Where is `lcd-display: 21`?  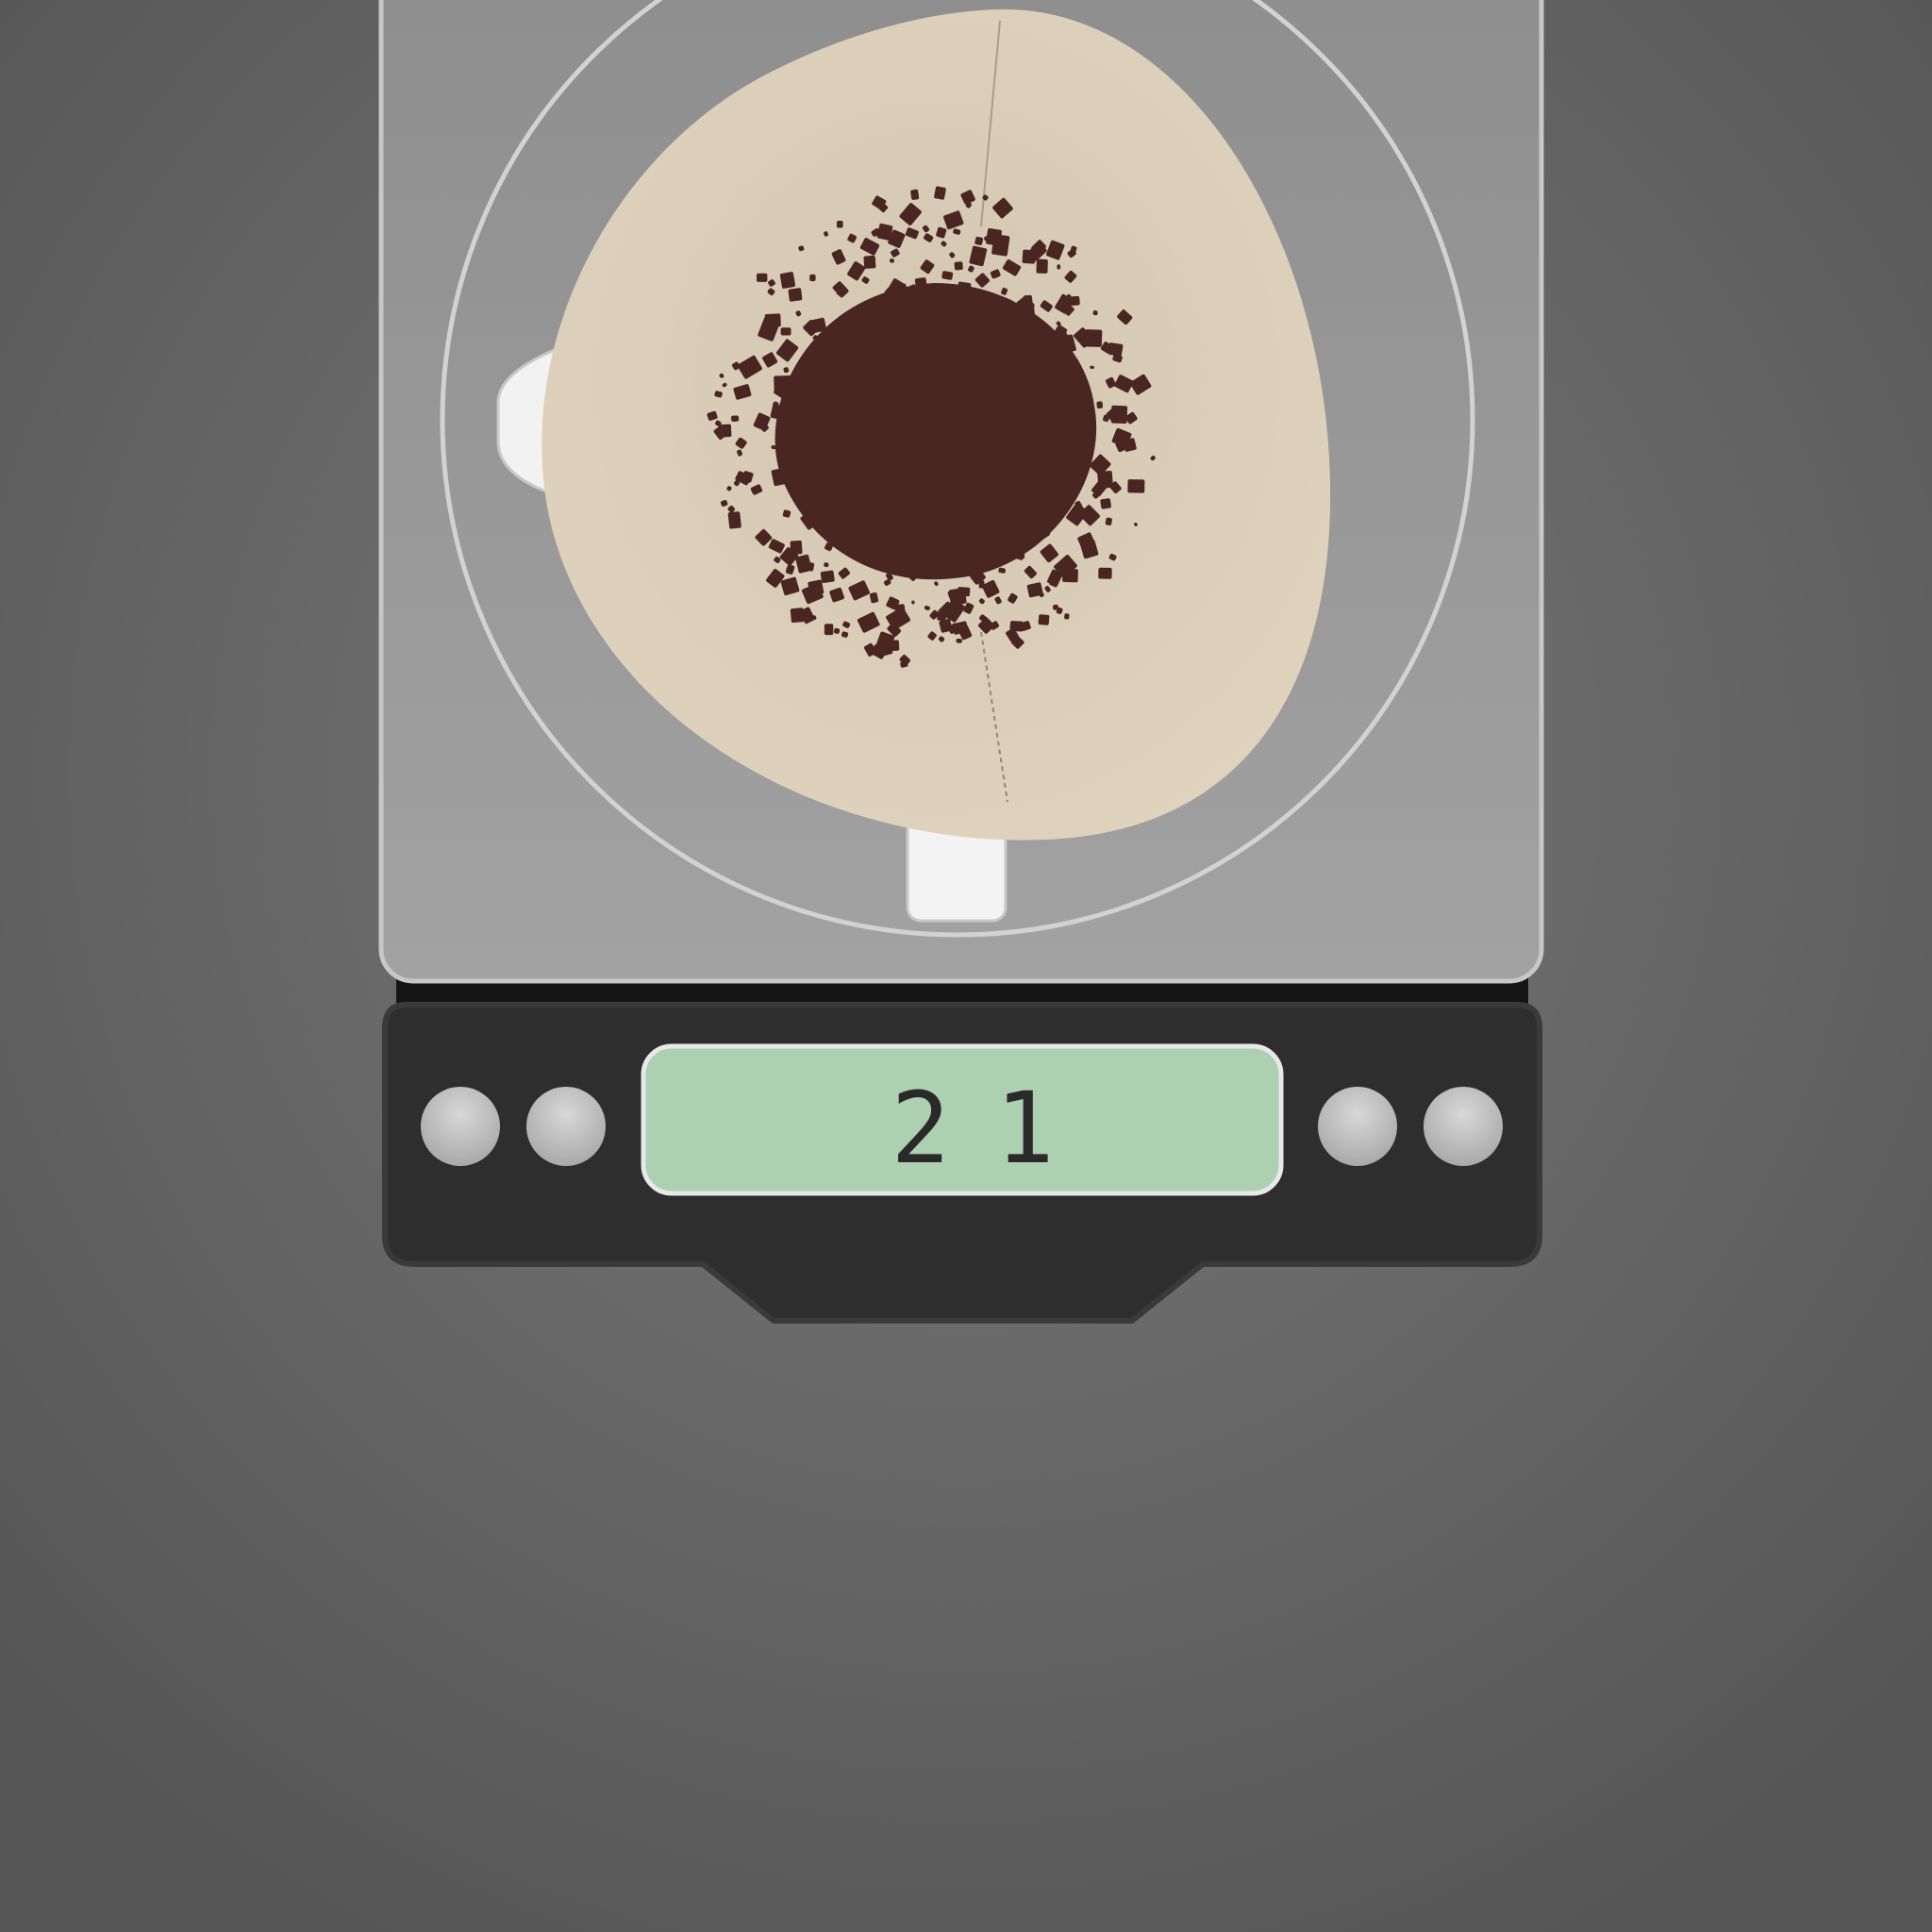
lcd-display: 21 is located at coordinates (963, 1119).